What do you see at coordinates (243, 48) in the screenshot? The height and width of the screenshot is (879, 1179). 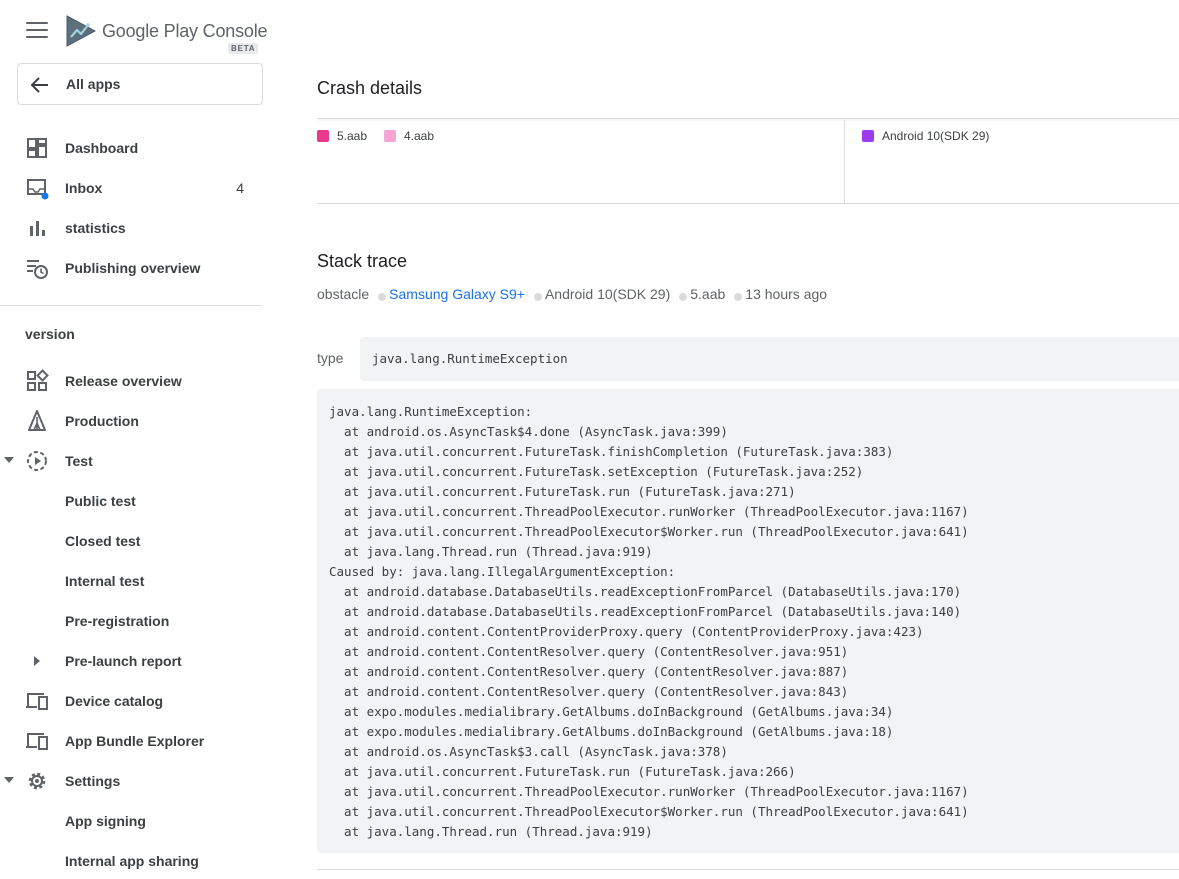 I see `beta-badge: BETA` at bounding box center [243, 48].